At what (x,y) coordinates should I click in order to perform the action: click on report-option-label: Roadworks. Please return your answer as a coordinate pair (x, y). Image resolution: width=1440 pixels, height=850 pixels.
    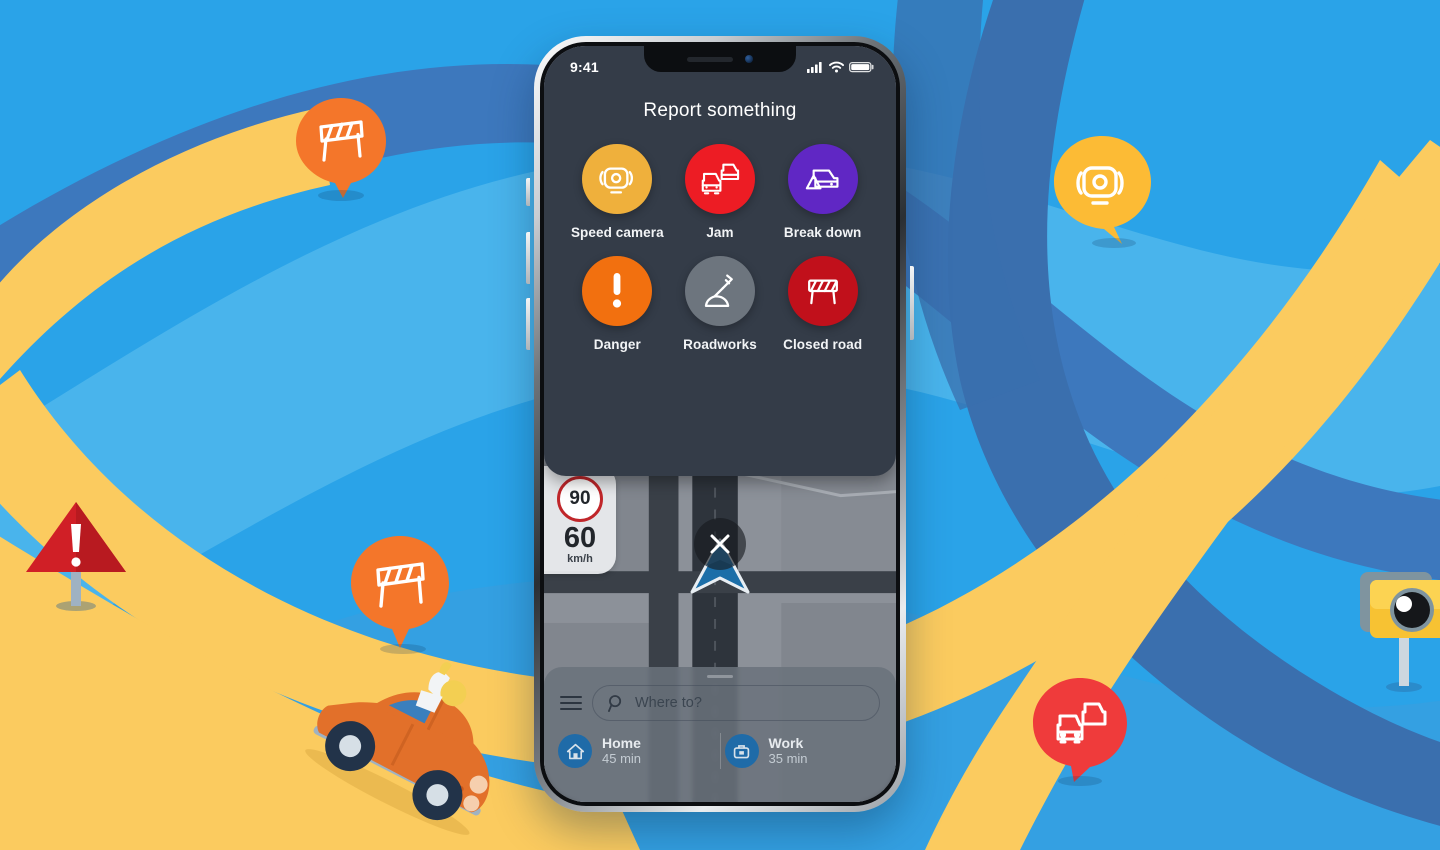
    Looking at the image, I should click on (720, 344).